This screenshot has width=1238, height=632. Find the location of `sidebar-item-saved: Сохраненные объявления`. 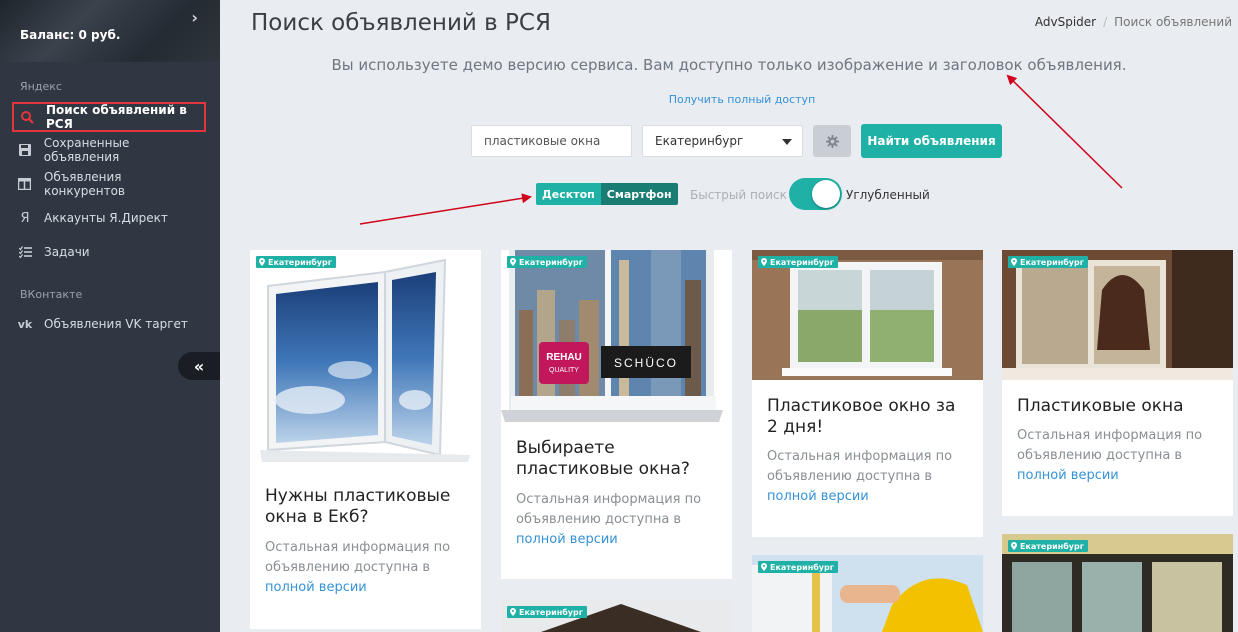

sidebar-item-saved: Сохраненные объявления is located at coordinates (109, 150).